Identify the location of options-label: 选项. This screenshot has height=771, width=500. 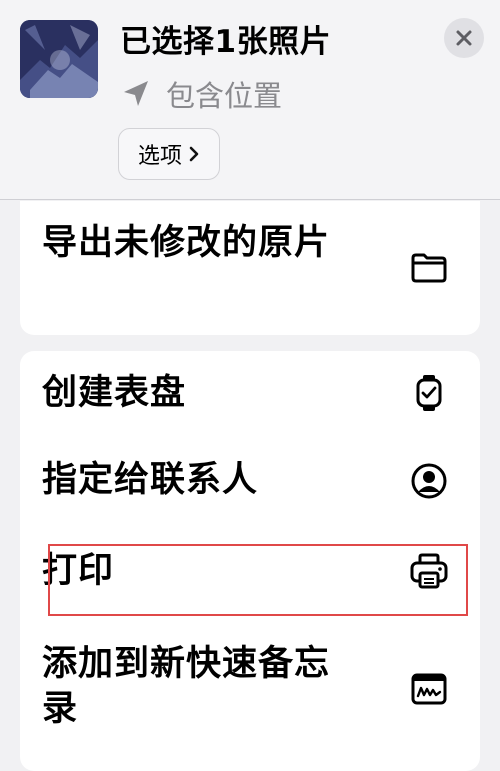
(159, 156).